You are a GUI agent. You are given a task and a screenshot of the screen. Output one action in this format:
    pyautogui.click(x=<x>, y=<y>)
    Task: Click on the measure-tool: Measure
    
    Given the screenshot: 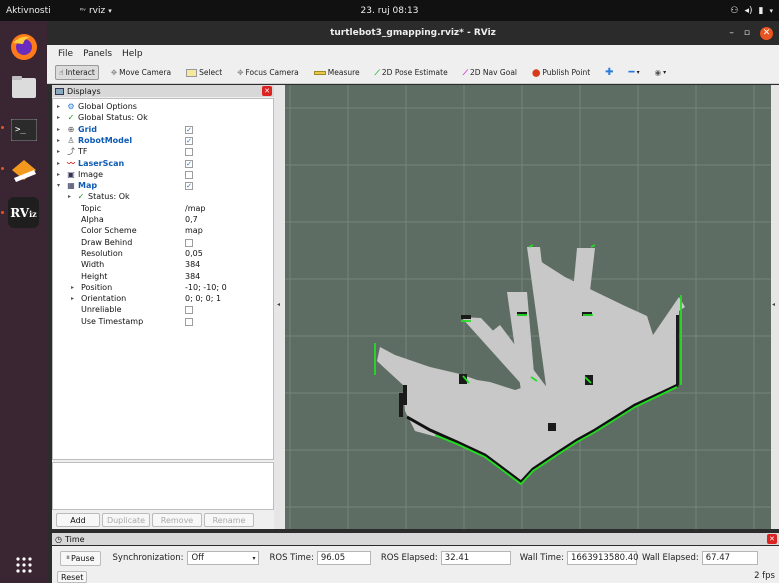 What is the action you would take?
    pyautogui.click(x=337, y=72)
    